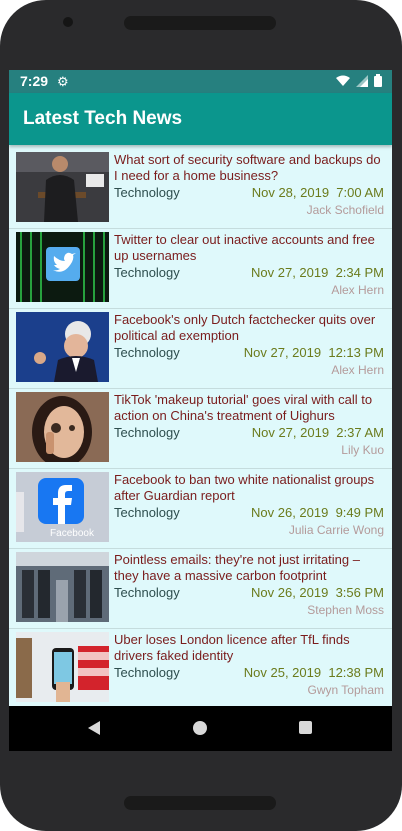 This screenshot has height=831, width=402. Describe the element at coordinates (103, 118) in the screenshot. I see `app-title: Latest Tech News` at that location.